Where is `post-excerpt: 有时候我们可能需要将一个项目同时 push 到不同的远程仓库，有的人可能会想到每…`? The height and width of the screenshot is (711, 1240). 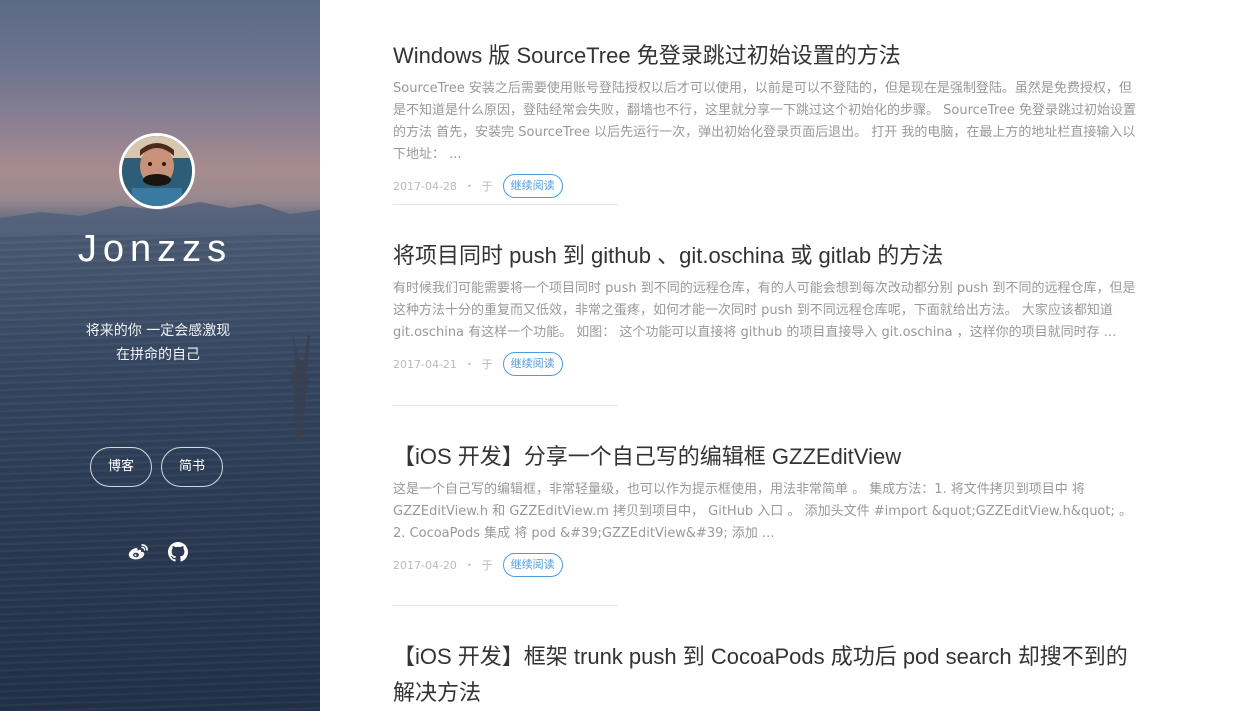 post-excerpt: 有时候我们可能需要将一个项目同时 push 到不同的远程仓库，有的人可能会想到每… is located at coordinates (764, 310).